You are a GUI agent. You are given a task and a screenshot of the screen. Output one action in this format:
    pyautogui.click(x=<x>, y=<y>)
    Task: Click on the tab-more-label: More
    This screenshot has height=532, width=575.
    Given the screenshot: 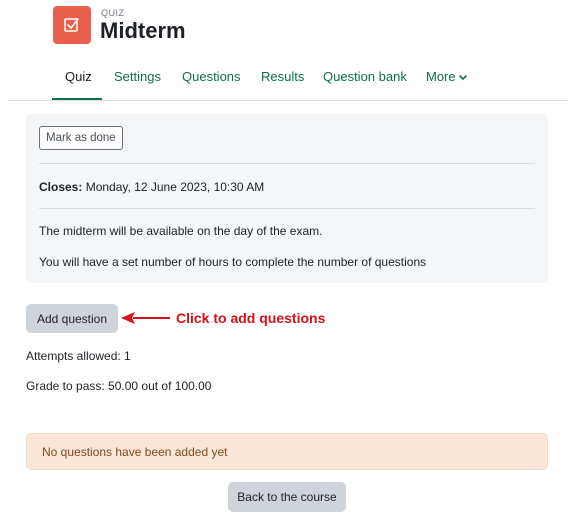 What is the action you would take?
    pyautogui.click(x=441, y=76)
    